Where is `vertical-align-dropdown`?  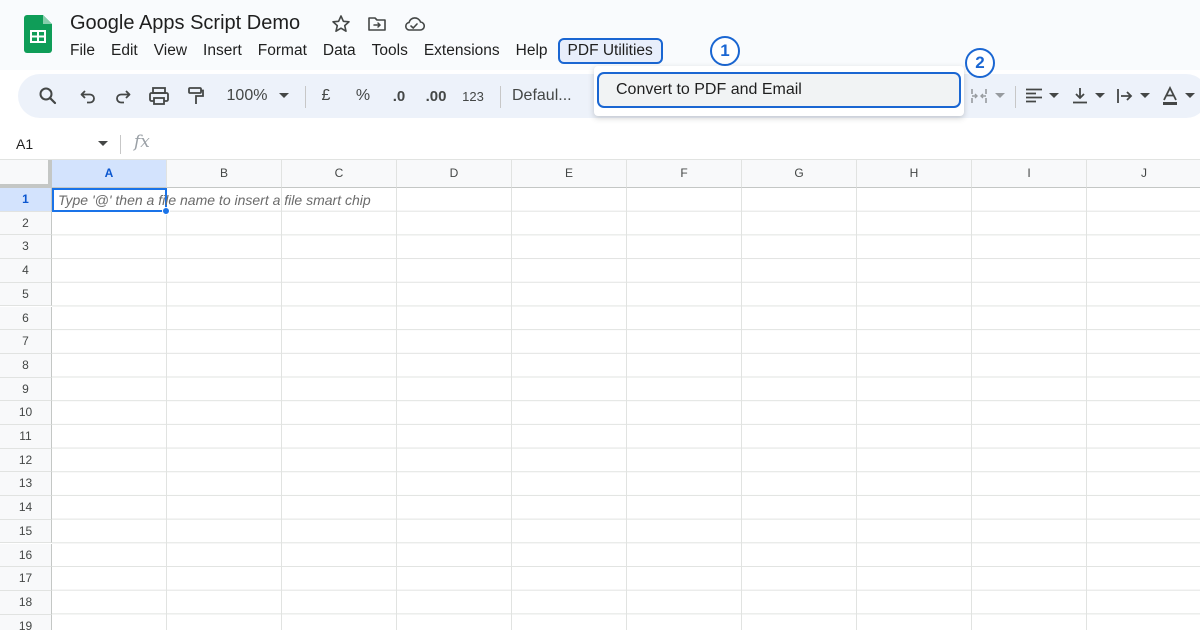
vertical-align-dropdown is located at coordinates (1100, 96).